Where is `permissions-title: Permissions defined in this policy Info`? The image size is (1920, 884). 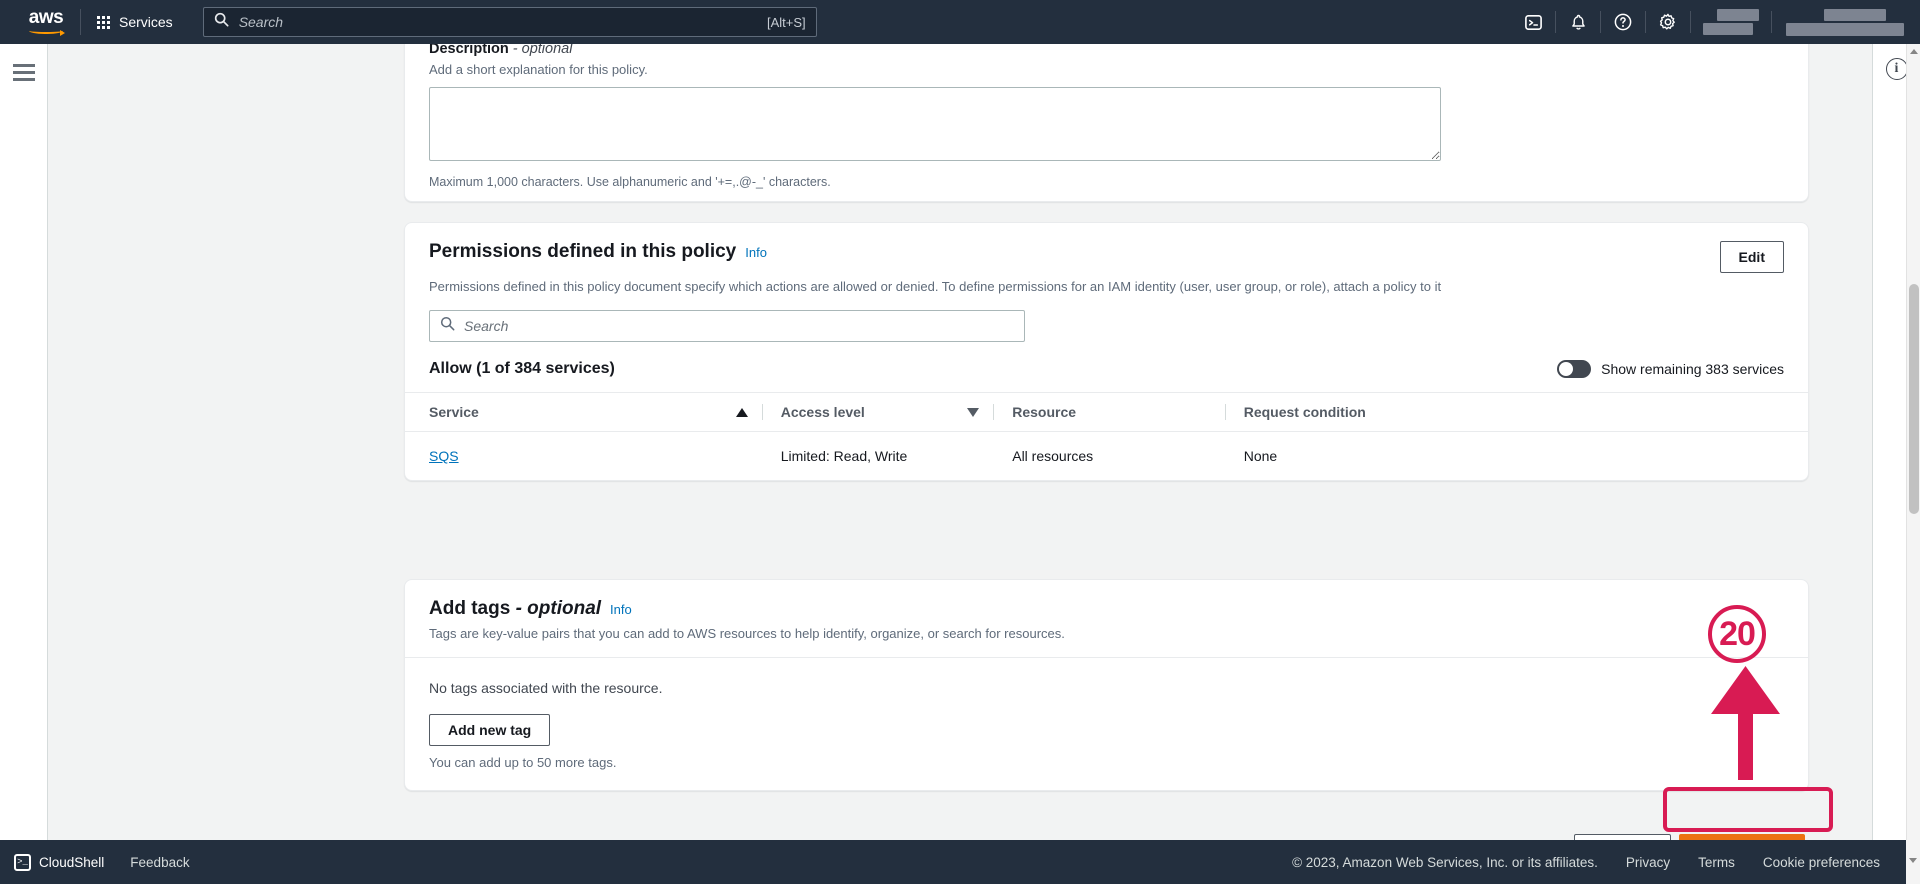
permissions-title: Permissions defined in this policy Info is located at coordinates (598, 251).